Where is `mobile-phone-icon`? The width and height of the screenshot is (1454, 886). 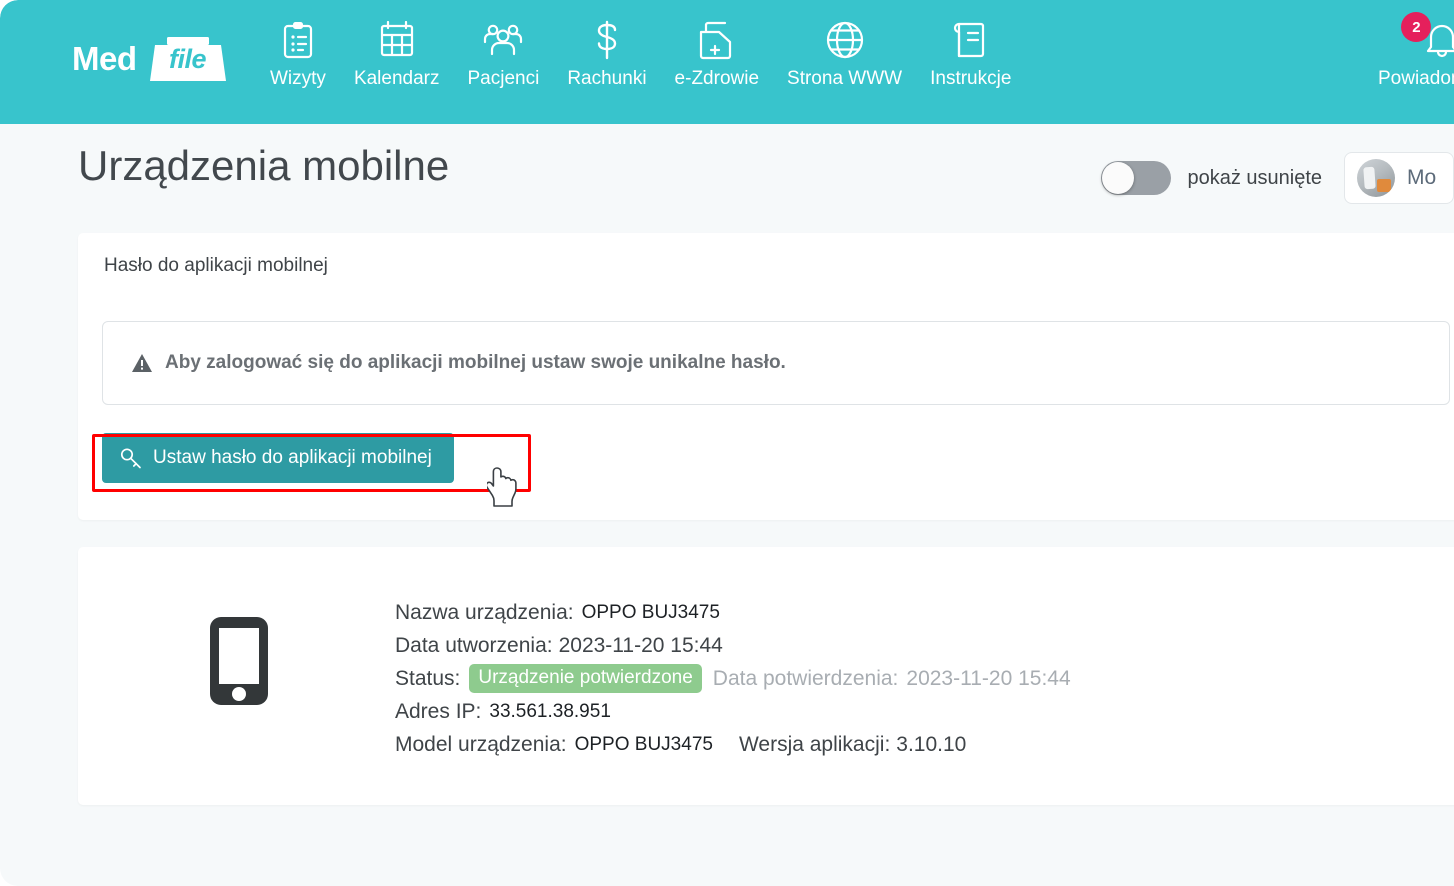
mobile-phone-icon is located at coordinates (239, 663).